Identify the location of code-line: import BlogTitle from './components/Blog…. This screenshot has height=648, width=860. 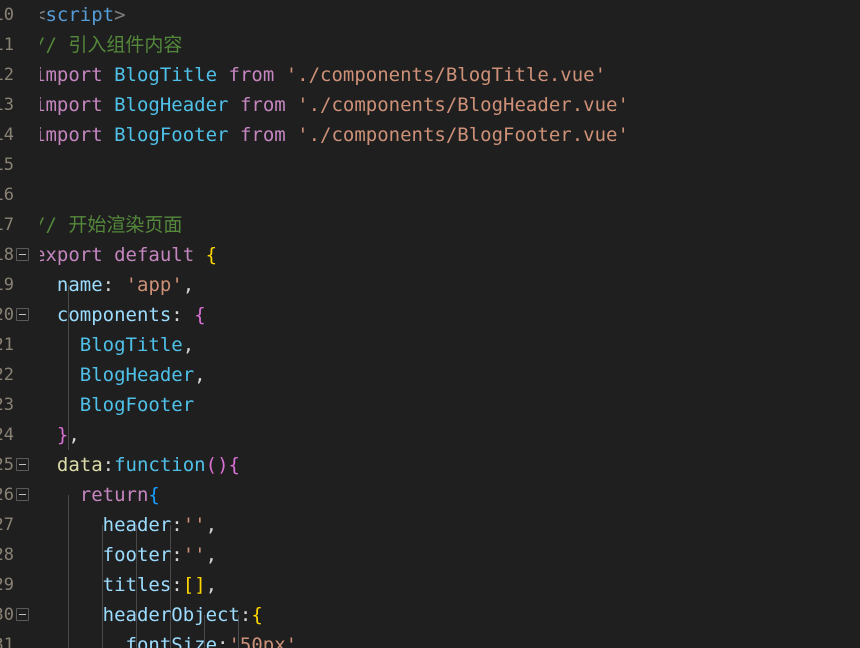
(303, 75).